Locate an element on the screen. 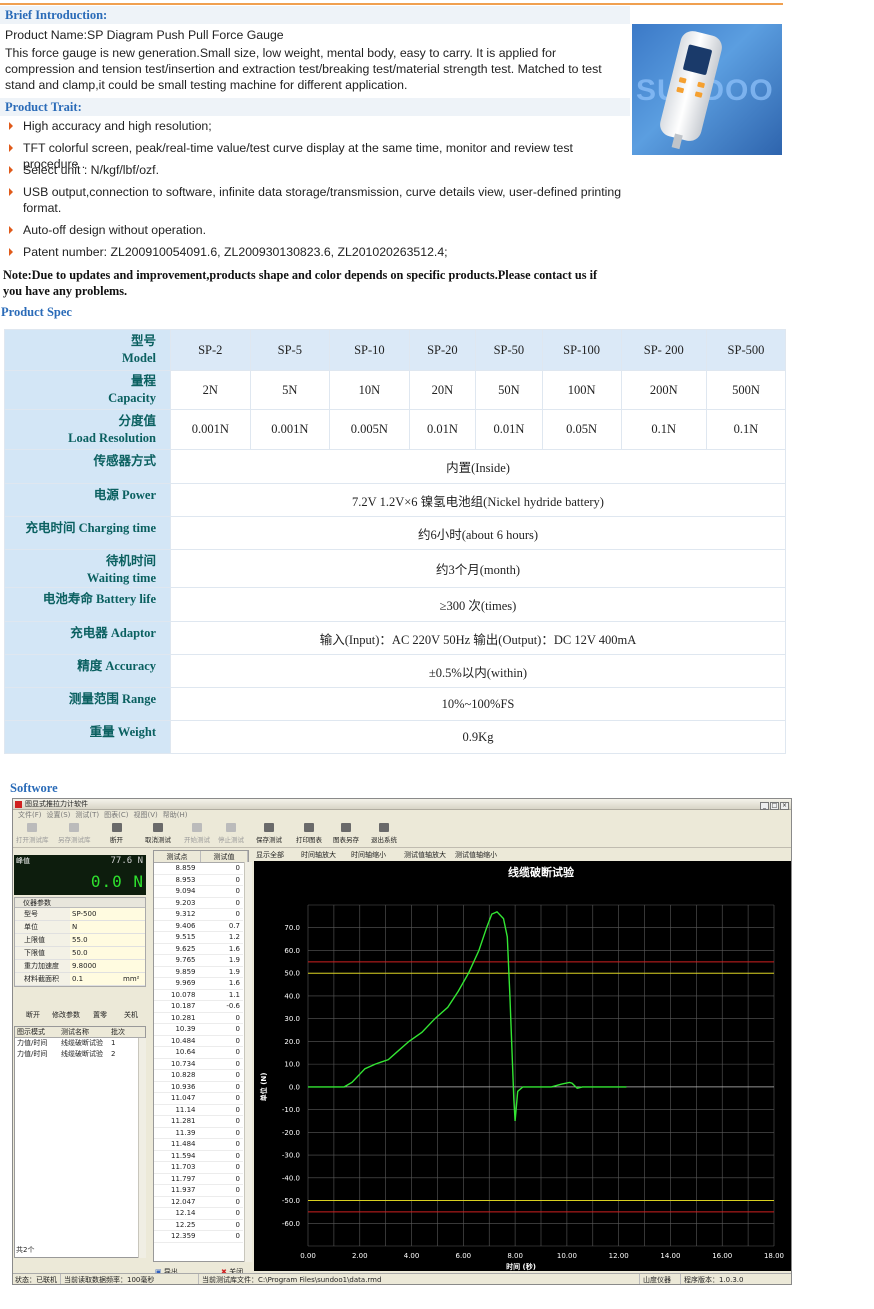 The width and height of the screenshot is (874, 1309). table-row: 11.281 0 is located at coordinates (198, 1122).